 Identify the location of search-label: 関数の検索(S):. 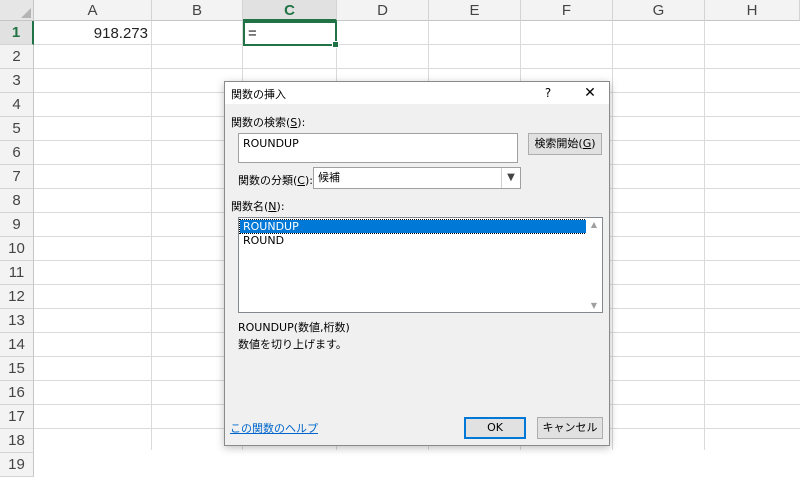
(268, 122).